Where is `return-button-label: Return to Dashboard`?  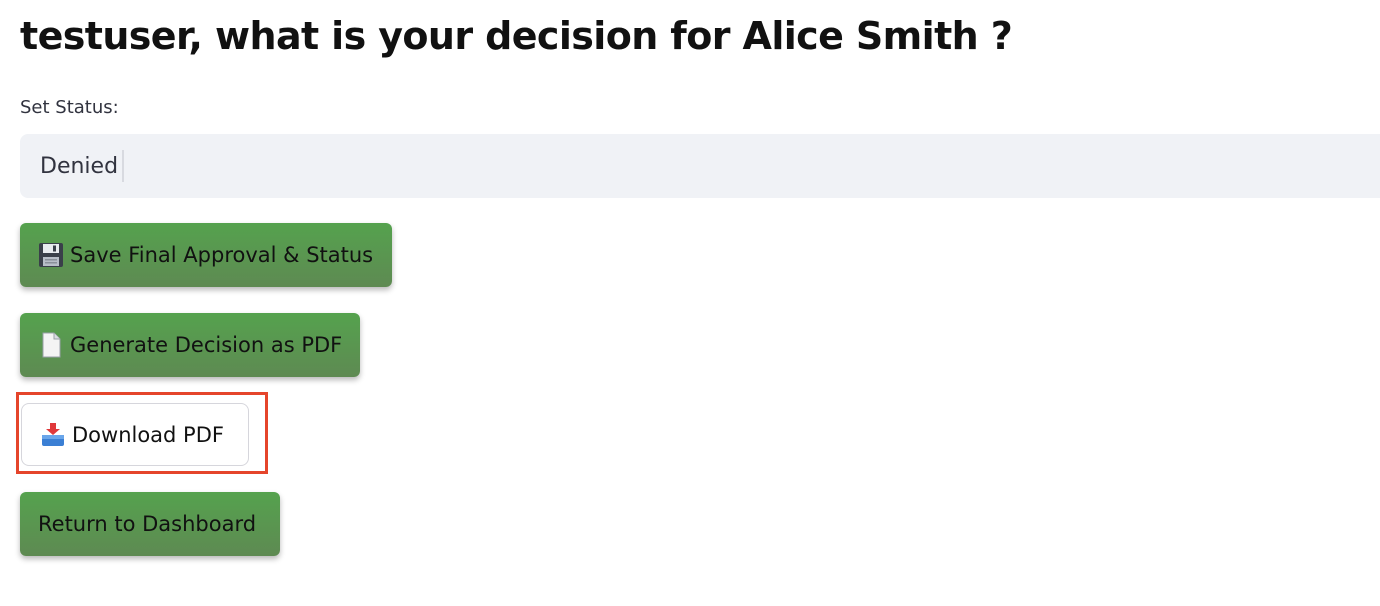 return-button-label: Return to Dashboard is located at coordinates (147, 524).